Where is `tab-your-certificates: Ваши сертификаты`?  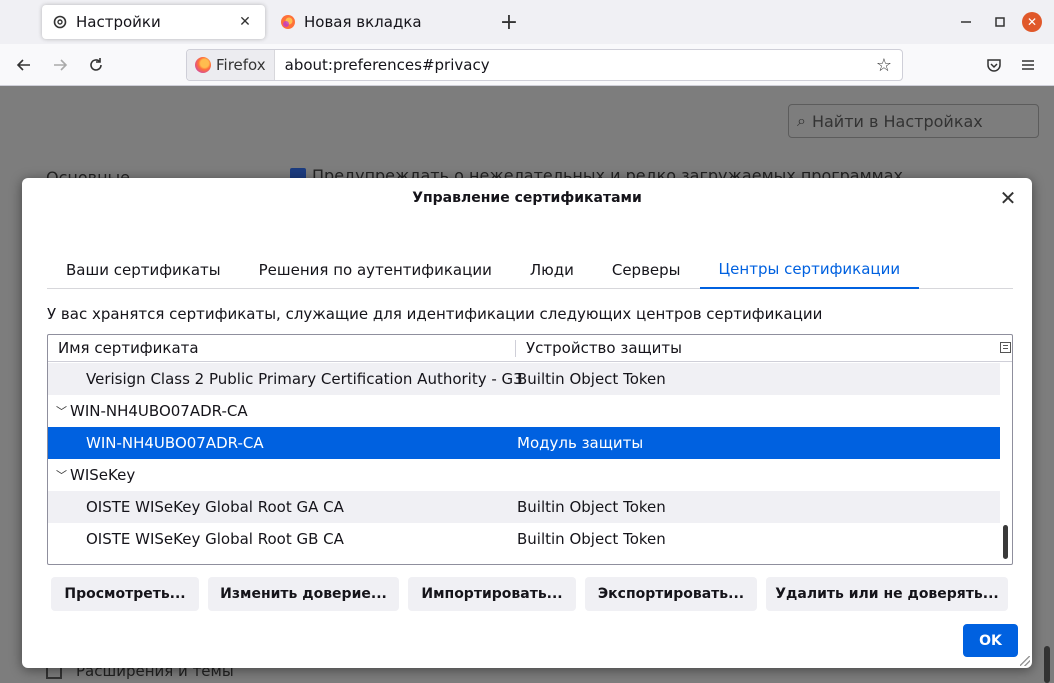
tab-your-certificates: Ваши сертификаты is located at coordinates (143, 269).